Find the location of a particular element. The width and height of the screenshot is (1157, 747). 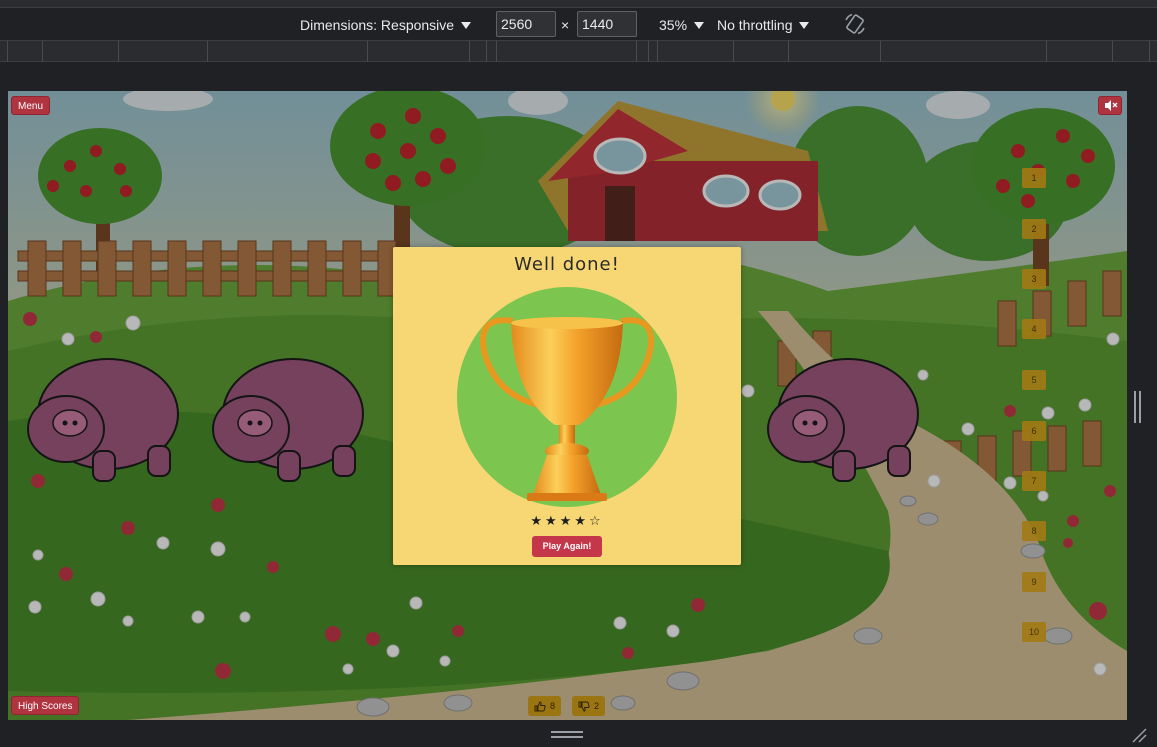

devtools-top-strip is located at coordinates (578, 4).